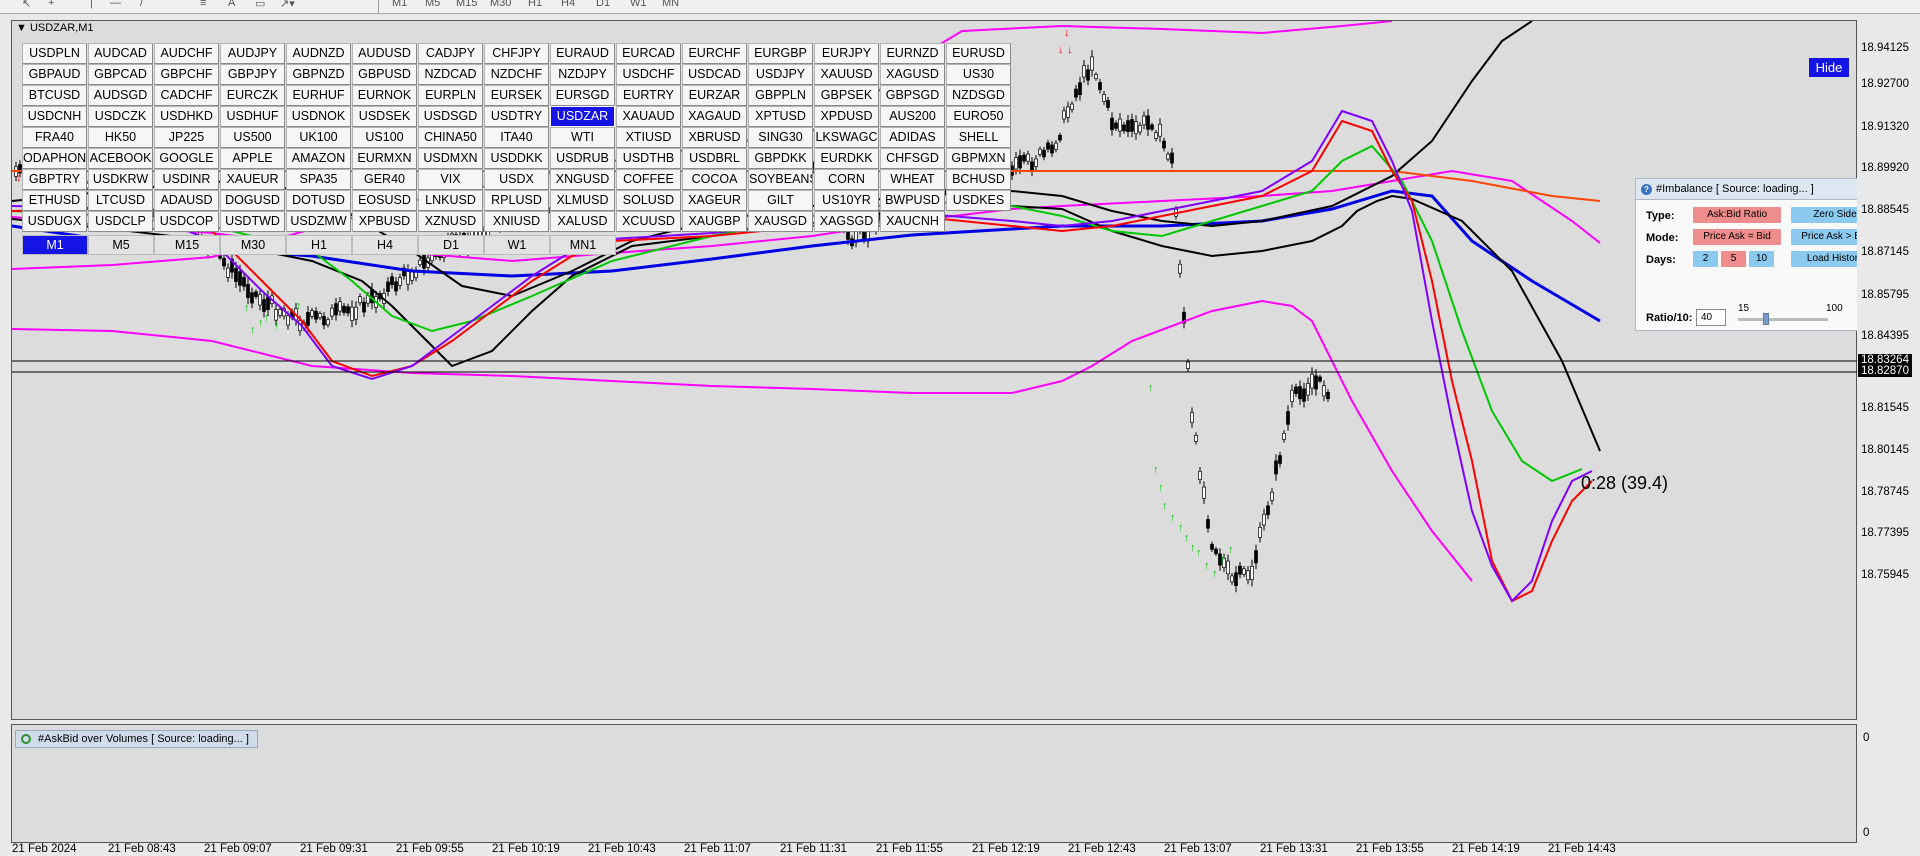 This screenshot has width=1920, height=856. Describe the element at coordinates (450, 179) in the screenshot. I see `symbol-button-vix: VIX` at that location.